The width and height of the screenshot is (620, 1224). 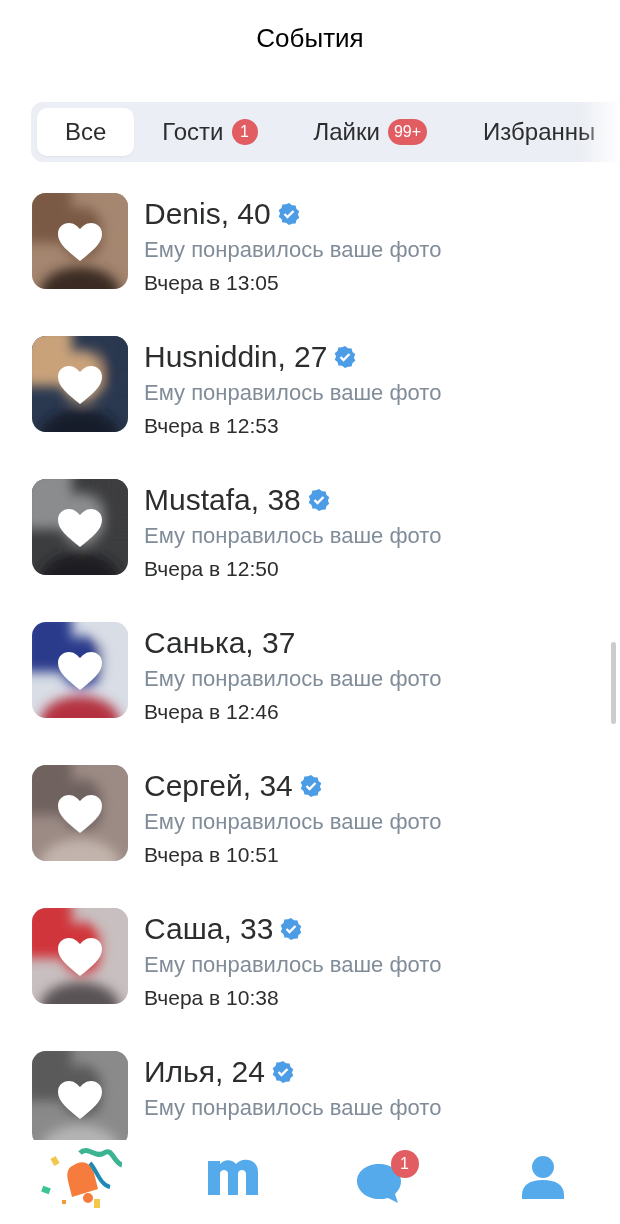 What do you see at coordinates (212, 998) in the screenshot?
I see `event-time: Вчера в 10:38` at bounding box center [212, 998].